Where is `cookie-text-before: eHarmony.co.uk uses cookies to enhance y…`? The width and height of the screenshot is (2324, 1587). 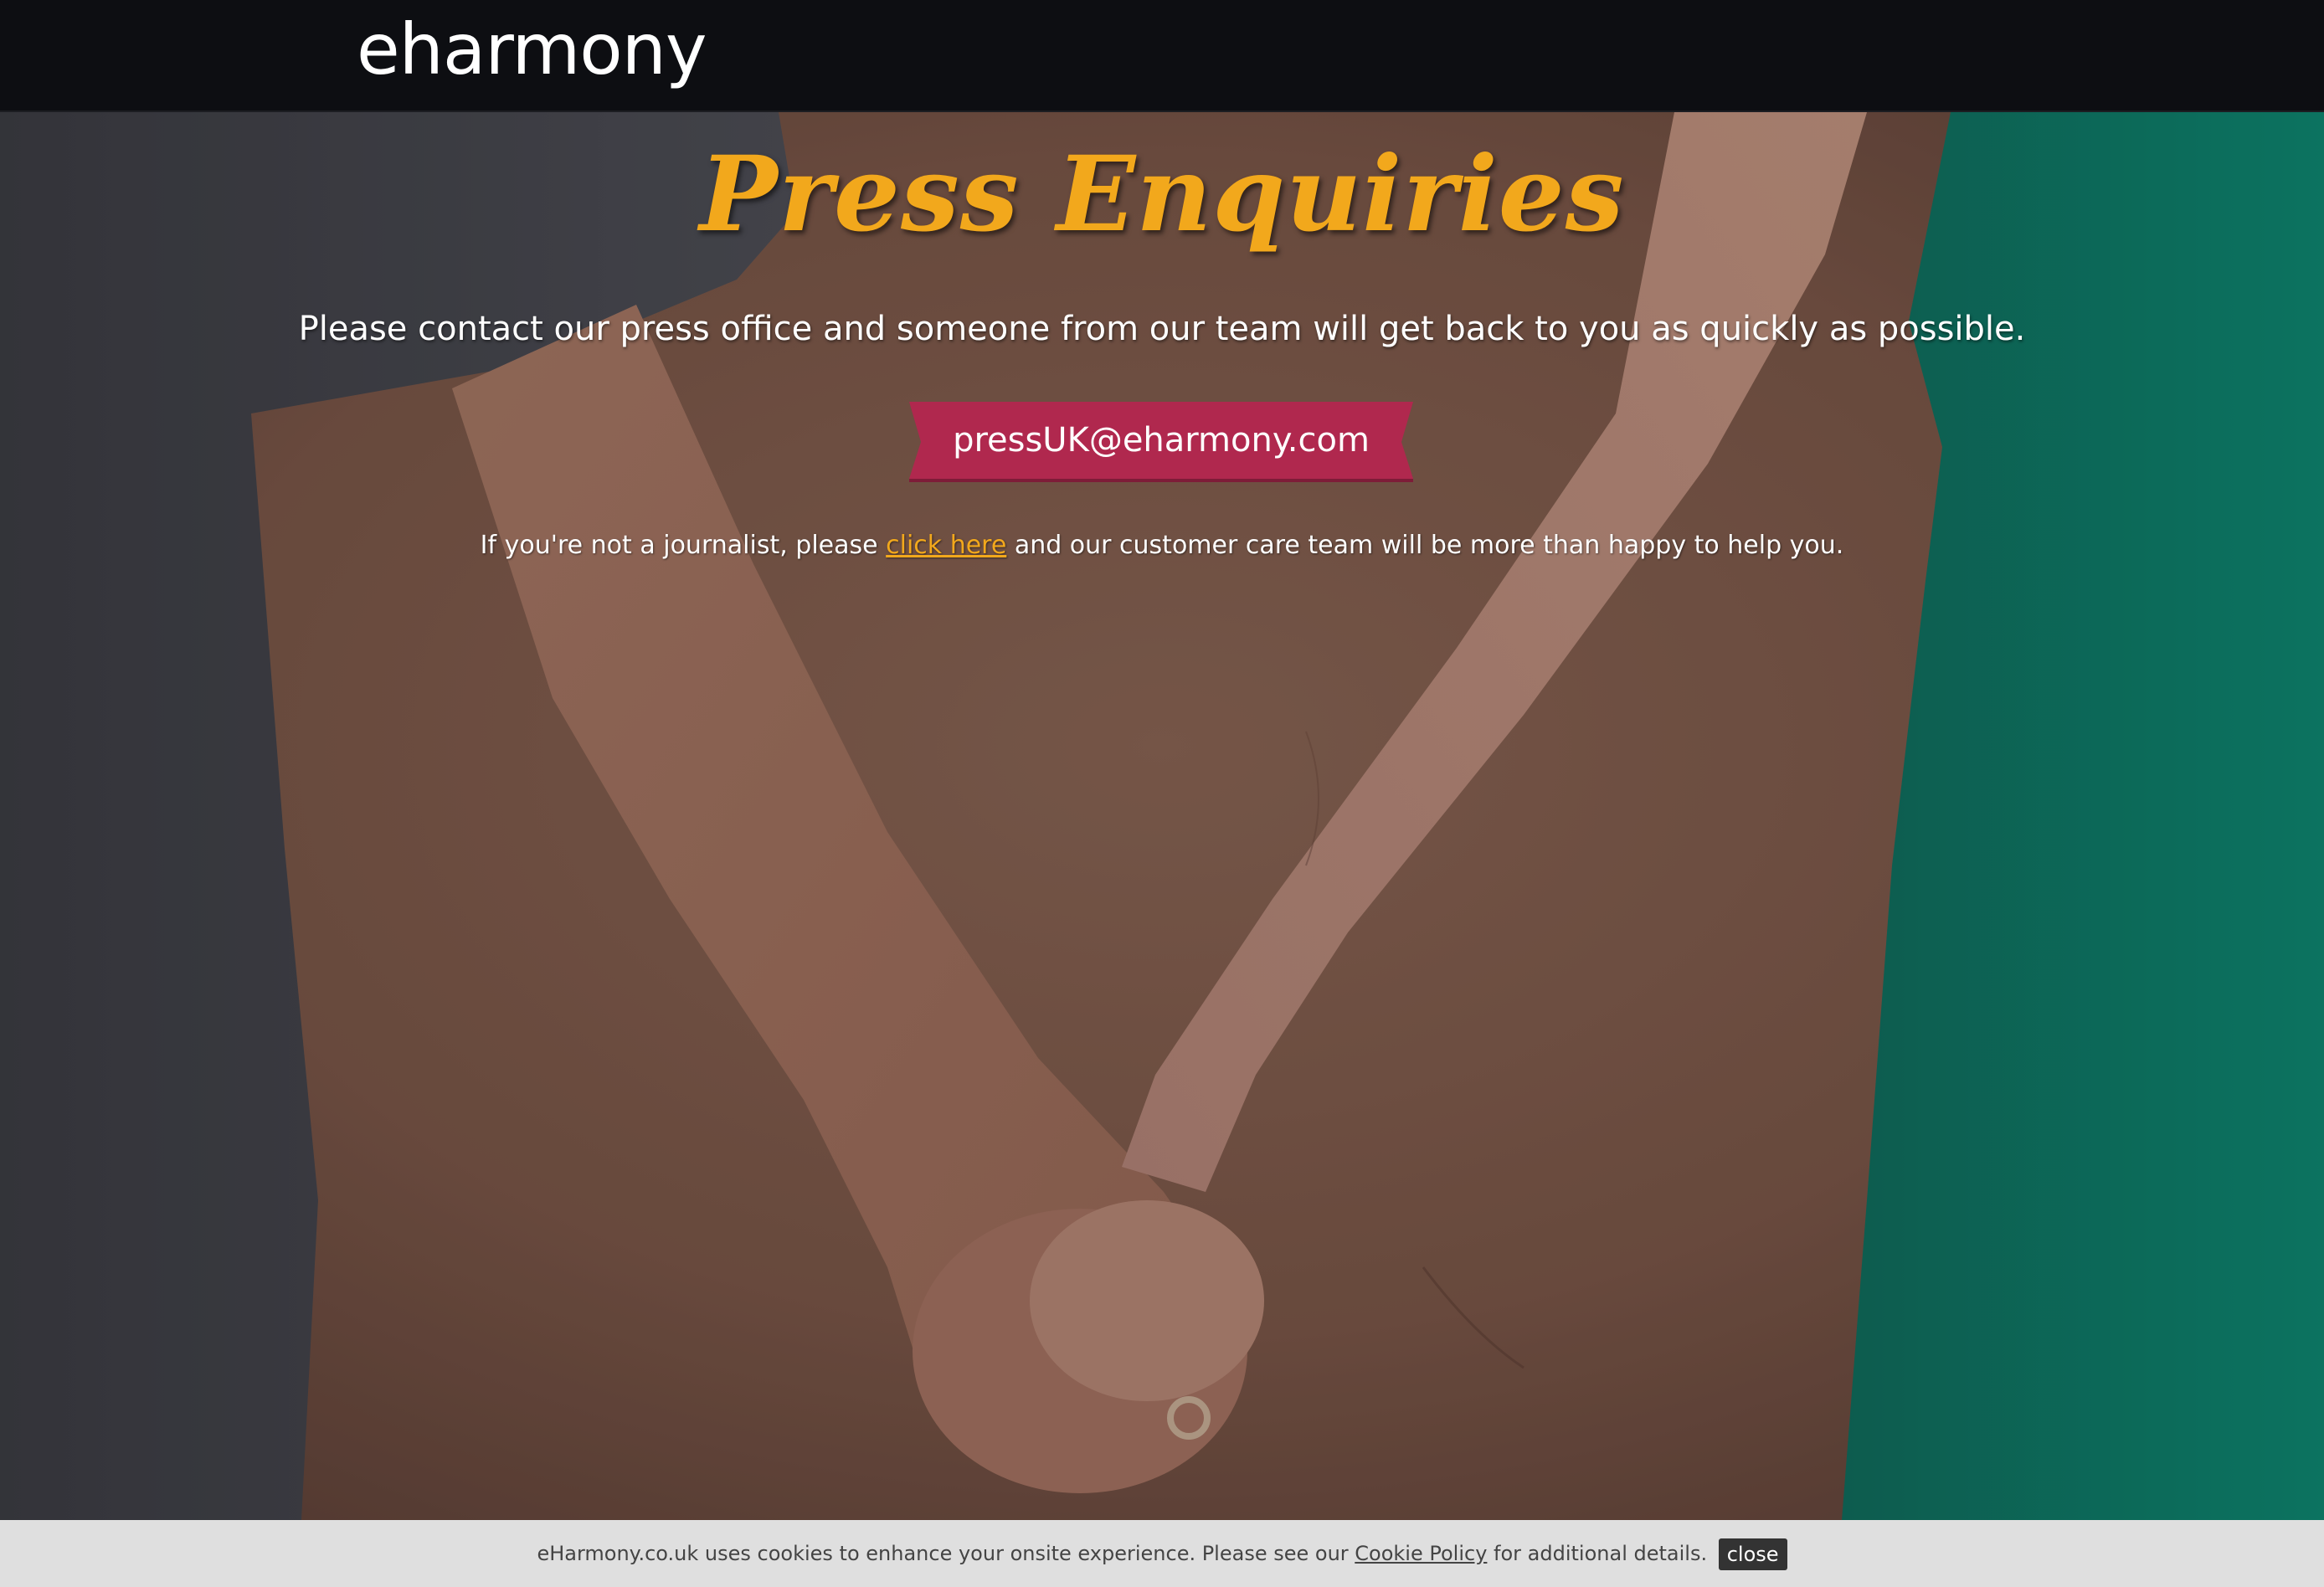 cookie-text-before: eHarmony.co.uk uses cookies to enhance y… is located at coordinates (946, 1554).